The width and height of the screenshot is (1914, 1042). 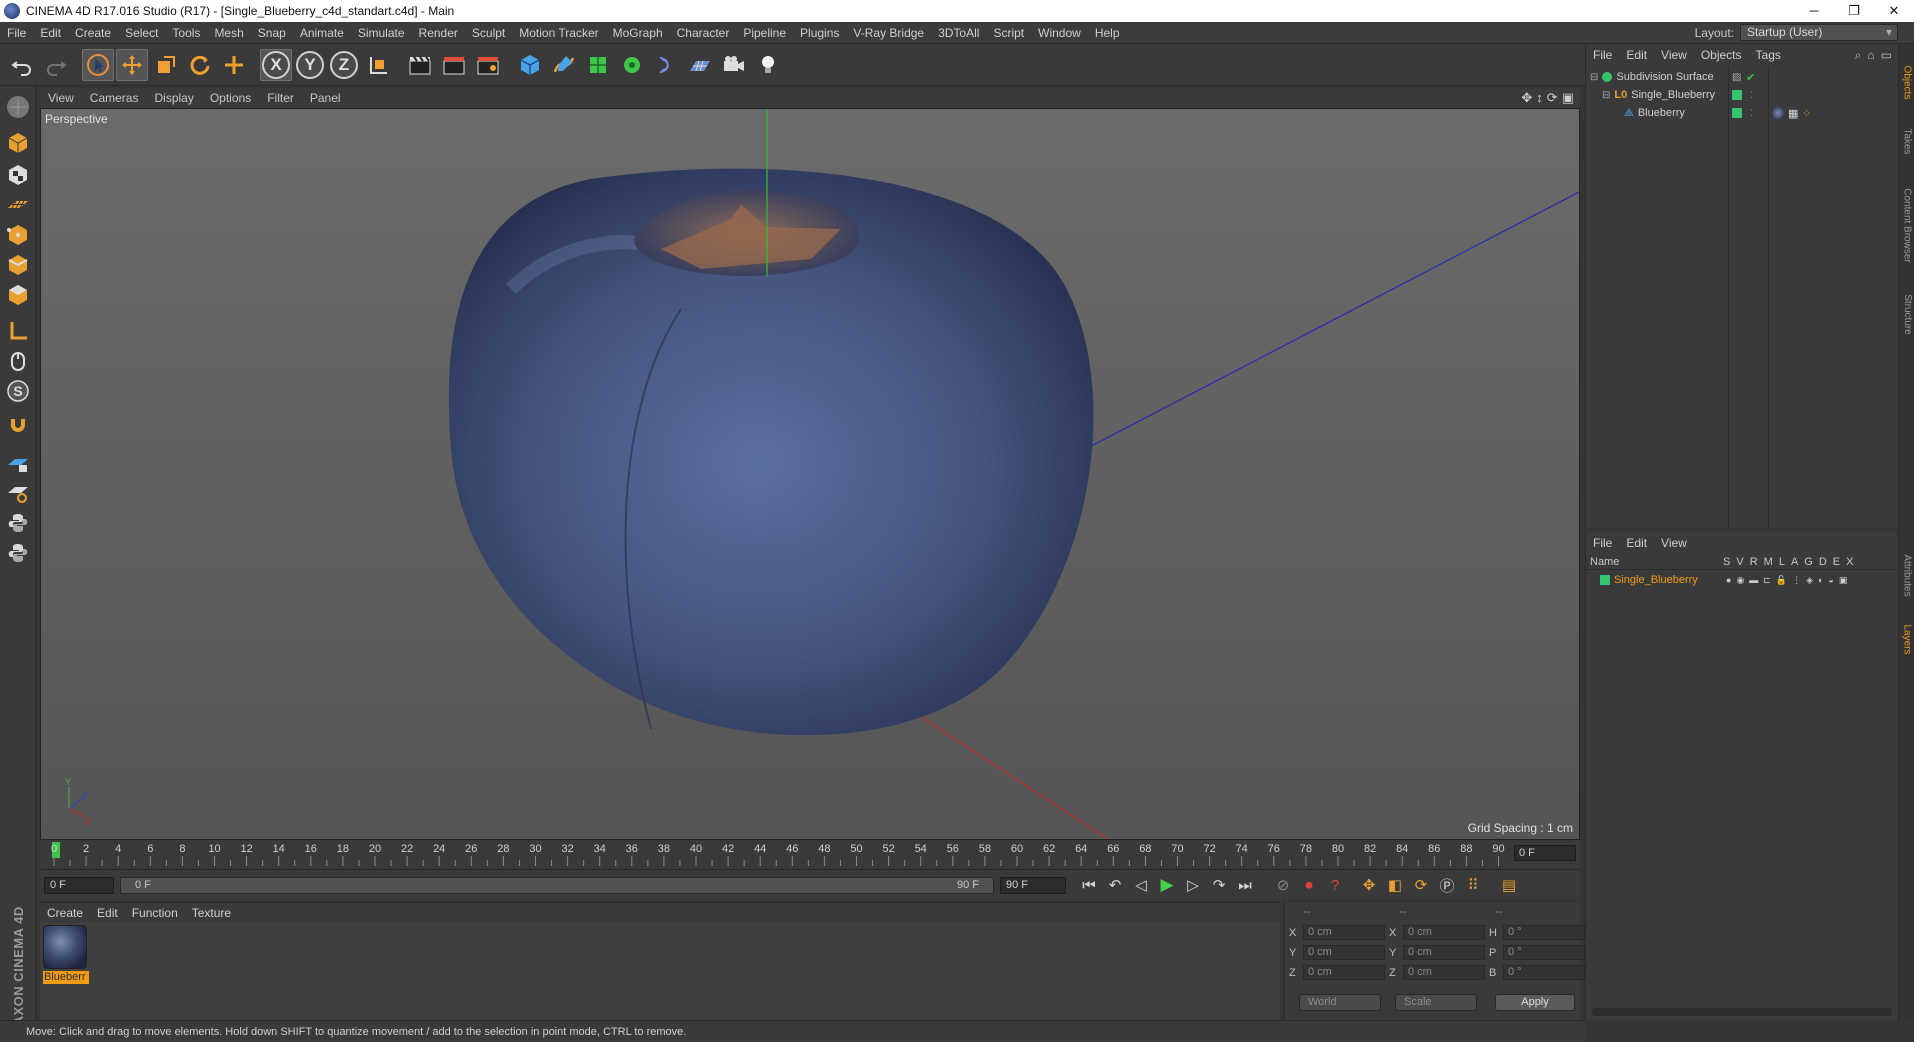 I want to click on menu-animate: Animate, so click(x=322, y=33).